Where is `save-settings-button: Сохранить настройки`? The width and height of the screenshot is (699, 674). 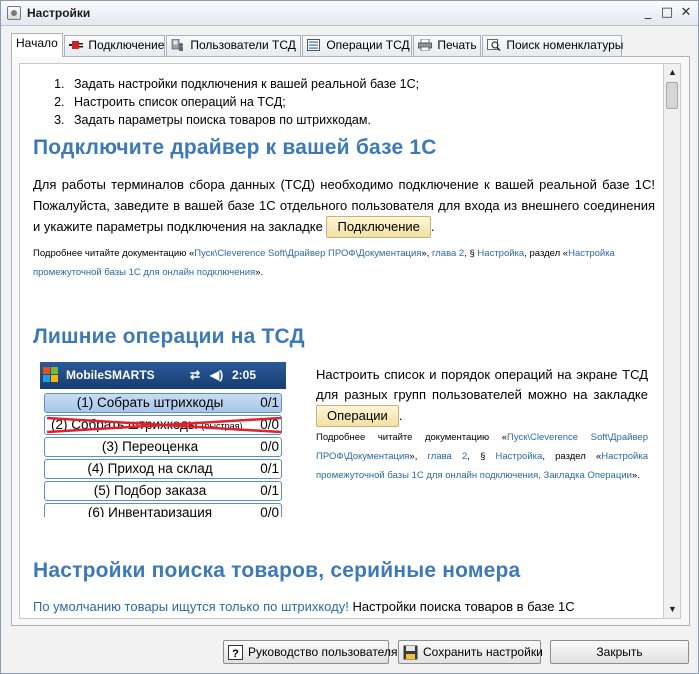
save-settings-button: Сохранить настройки is located at coordinates (470, 652).